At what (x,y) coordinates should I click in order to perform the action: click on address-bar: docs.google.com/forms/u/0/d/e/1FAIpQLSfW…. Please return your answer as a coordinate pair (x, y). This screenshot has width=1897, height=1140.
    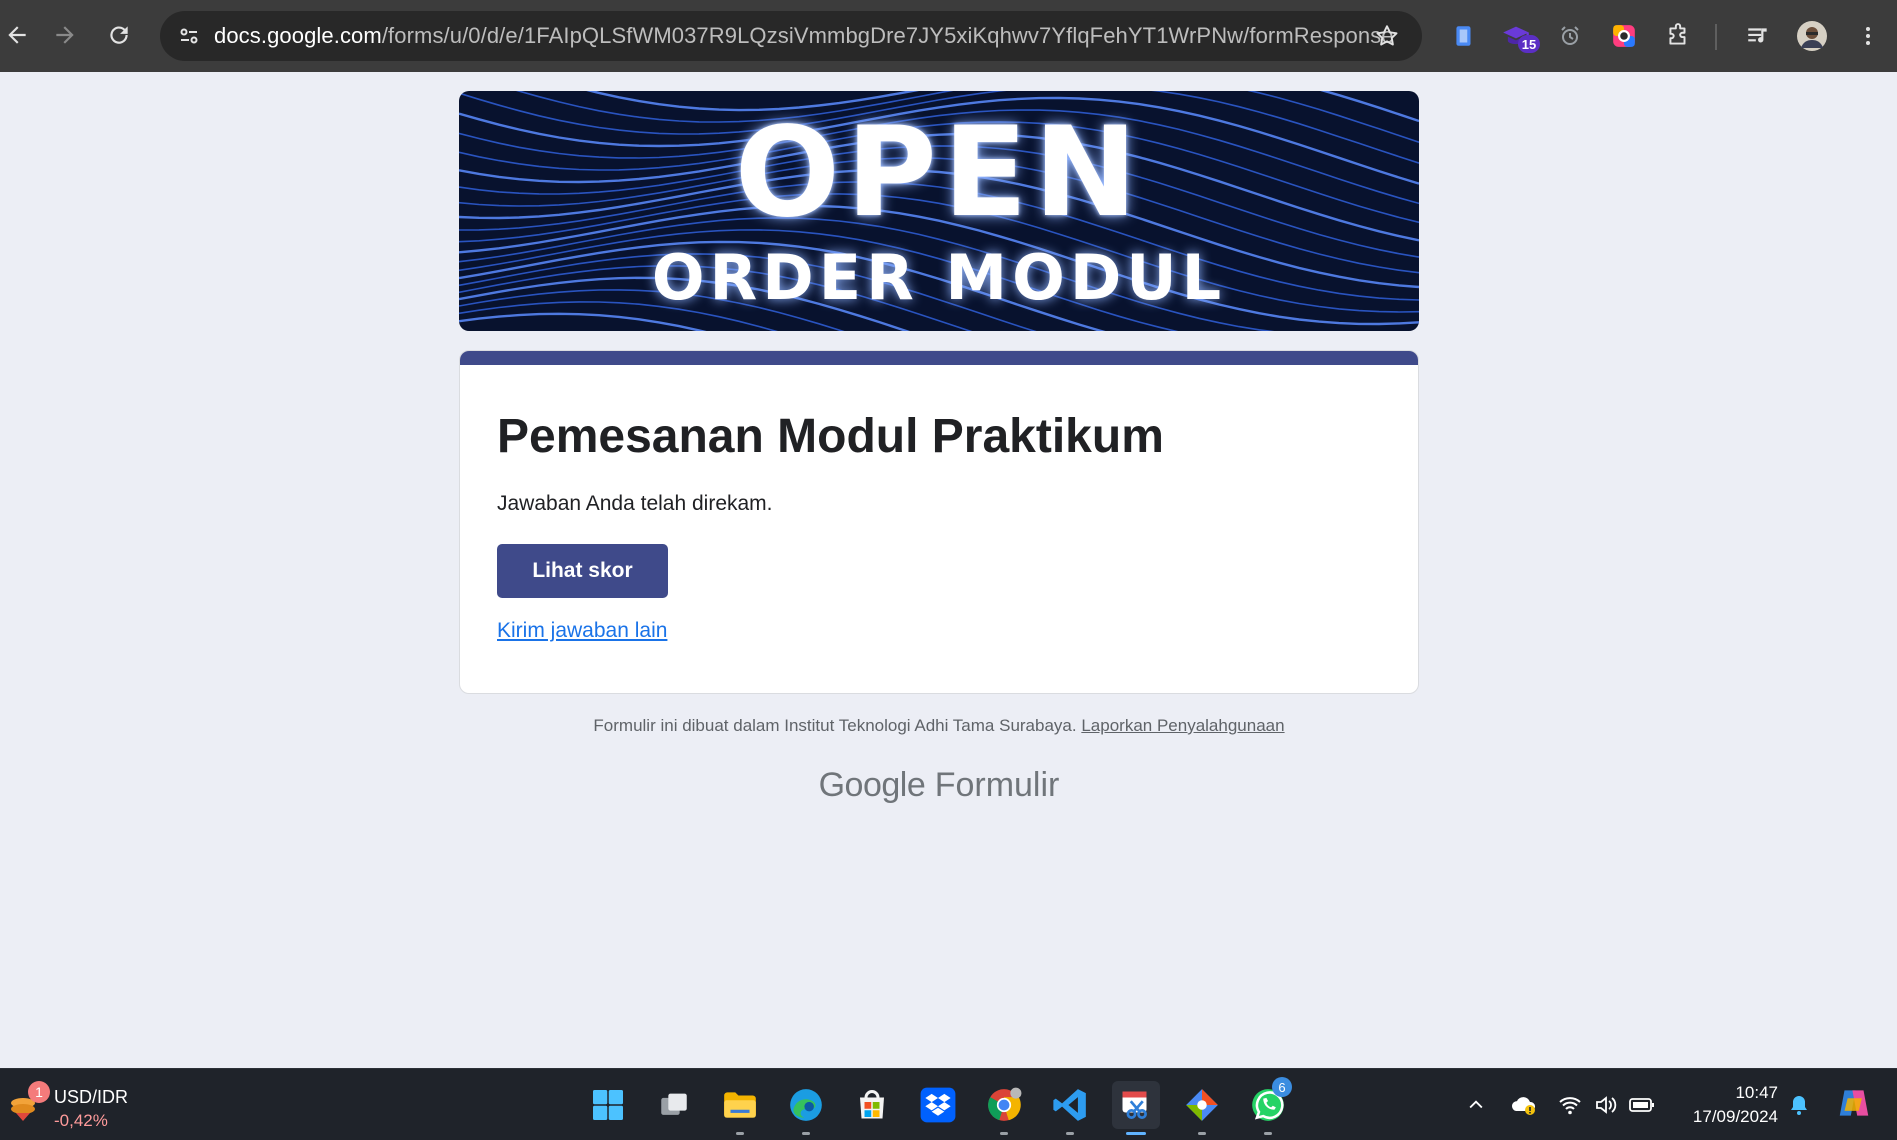
    Looking at the image, I should click on (791, 36).